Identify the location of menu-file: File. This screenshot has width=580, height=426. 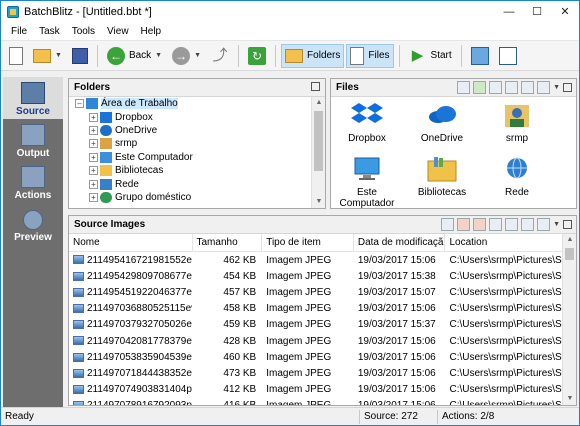
(19, 31).